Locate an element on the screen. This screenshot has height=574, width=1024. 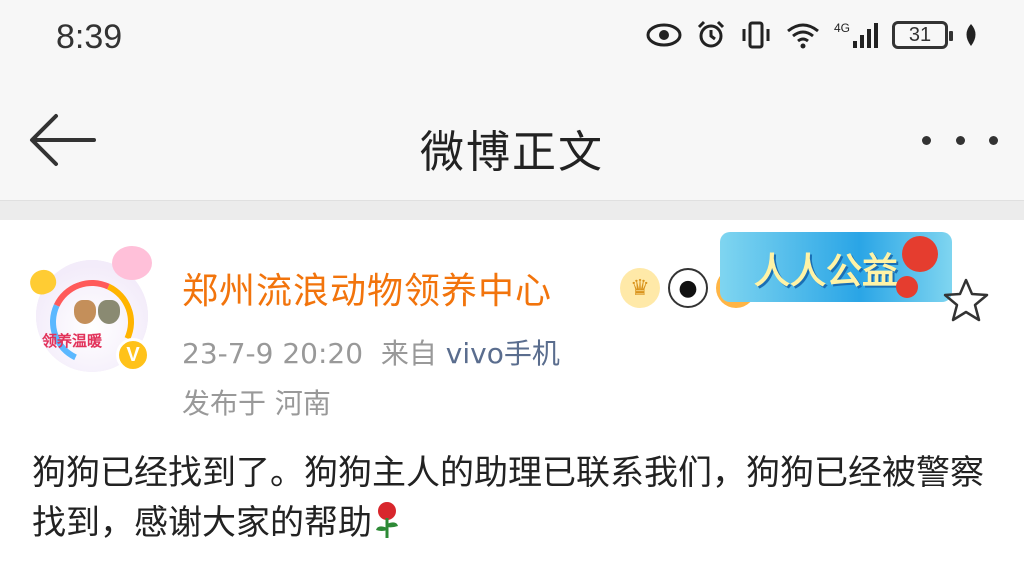
mascot-icon is located at coordinates (920, 254).